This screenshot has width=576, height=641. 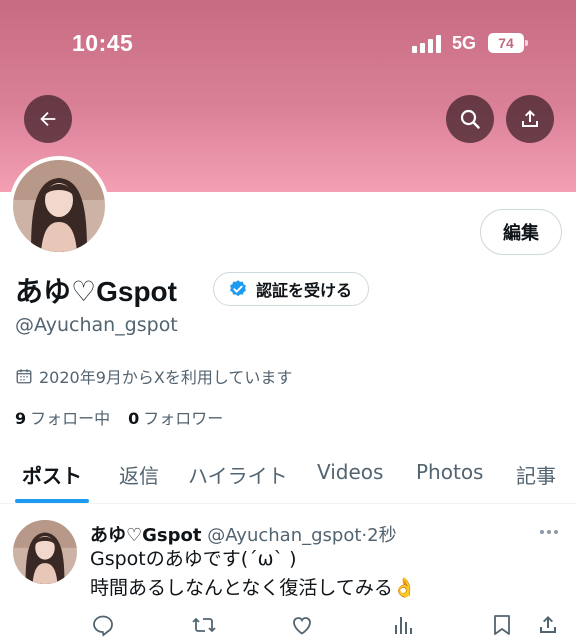 What do you see at coordinates (238, 288) in the screenshot?
I see `verified-badge-icon` at bounding box center [238, 288].